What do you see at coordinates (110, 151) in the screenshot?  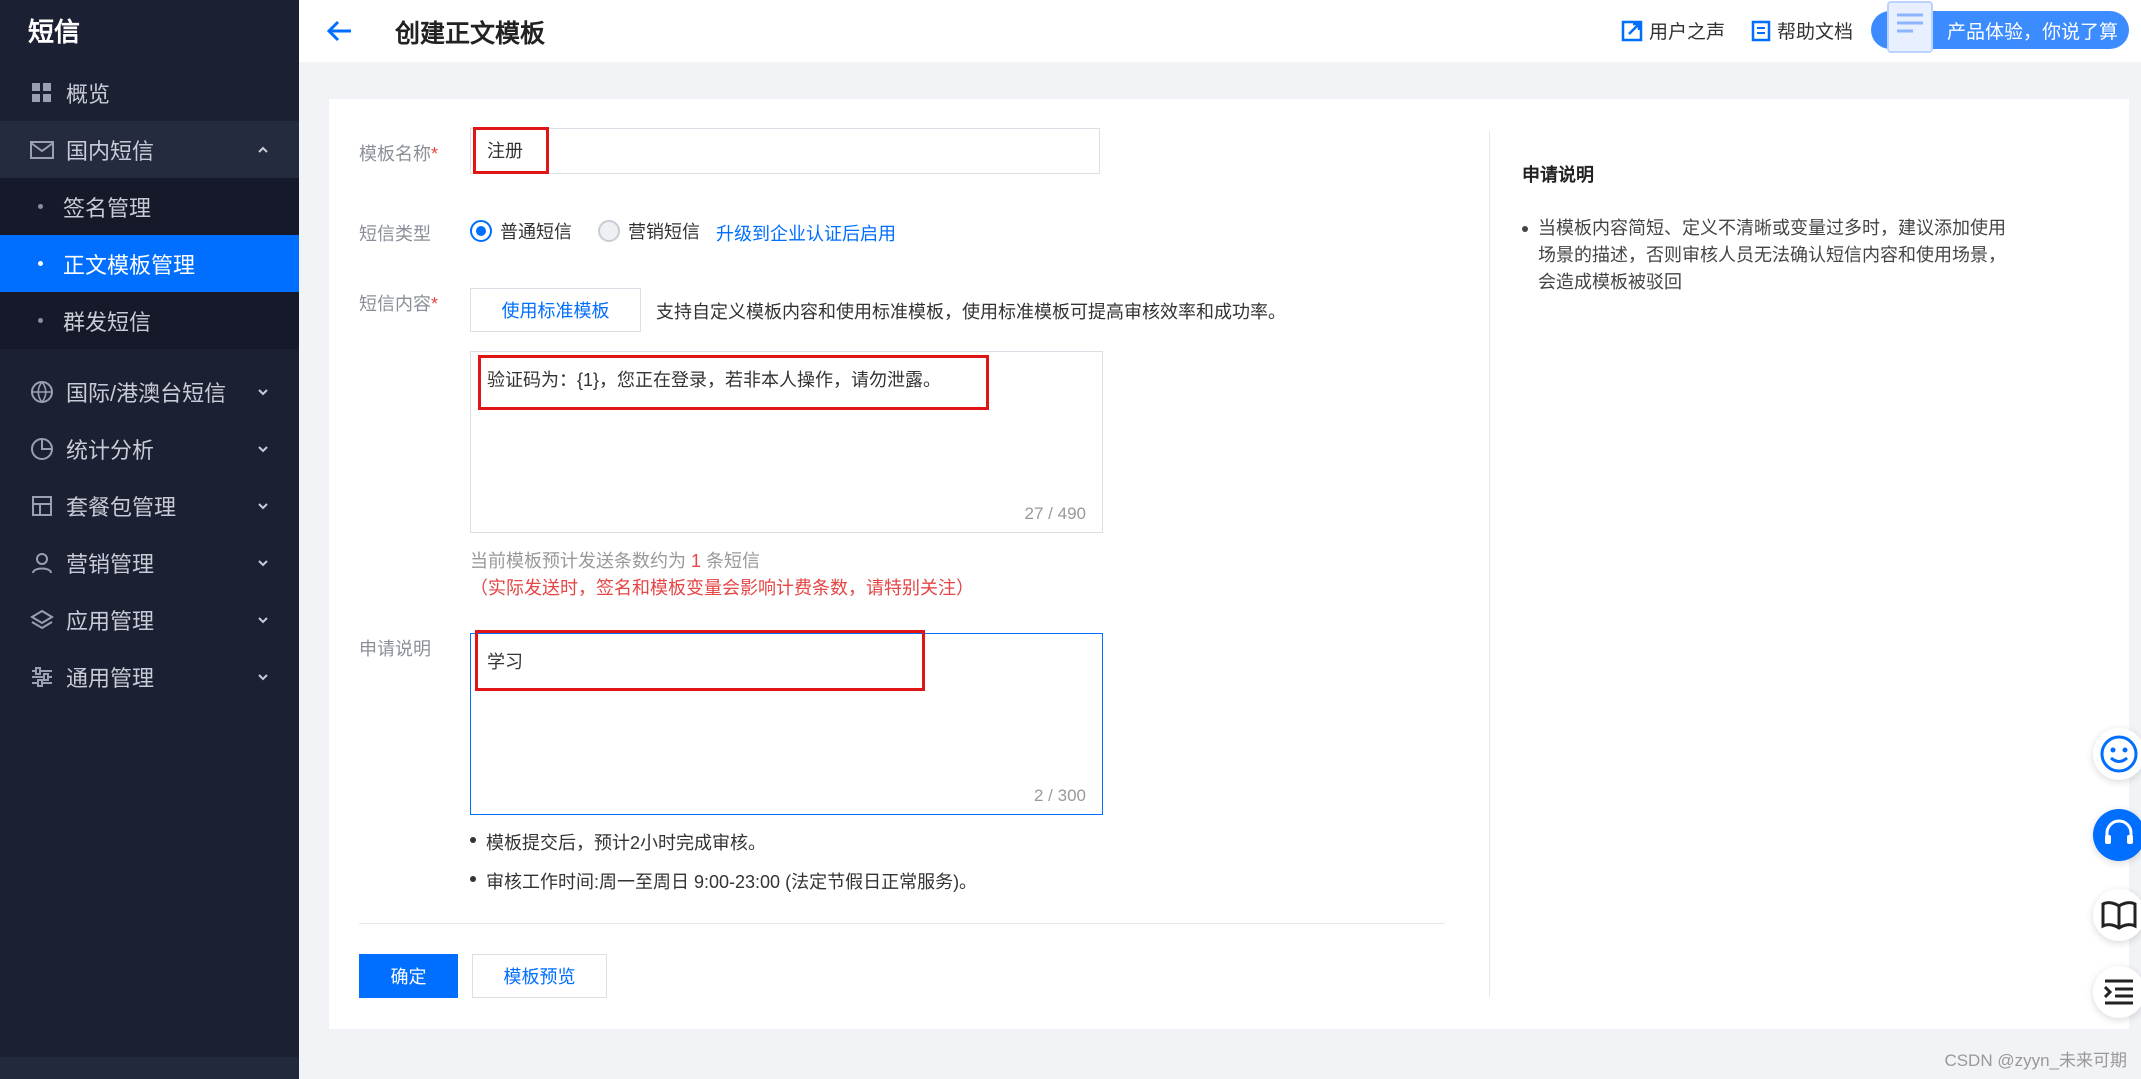 I see `sidebar-item-label: 国内短信` at bounding box center [110, 151].